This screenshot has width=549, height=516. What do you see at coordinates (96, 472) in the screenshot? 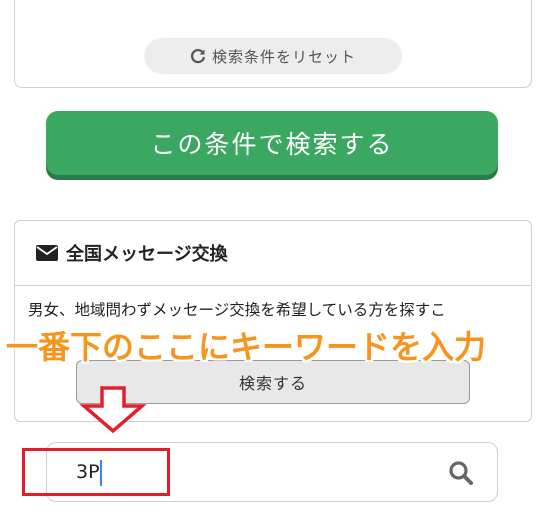
I see `highlight-frame` at bounding box center [96, 472].